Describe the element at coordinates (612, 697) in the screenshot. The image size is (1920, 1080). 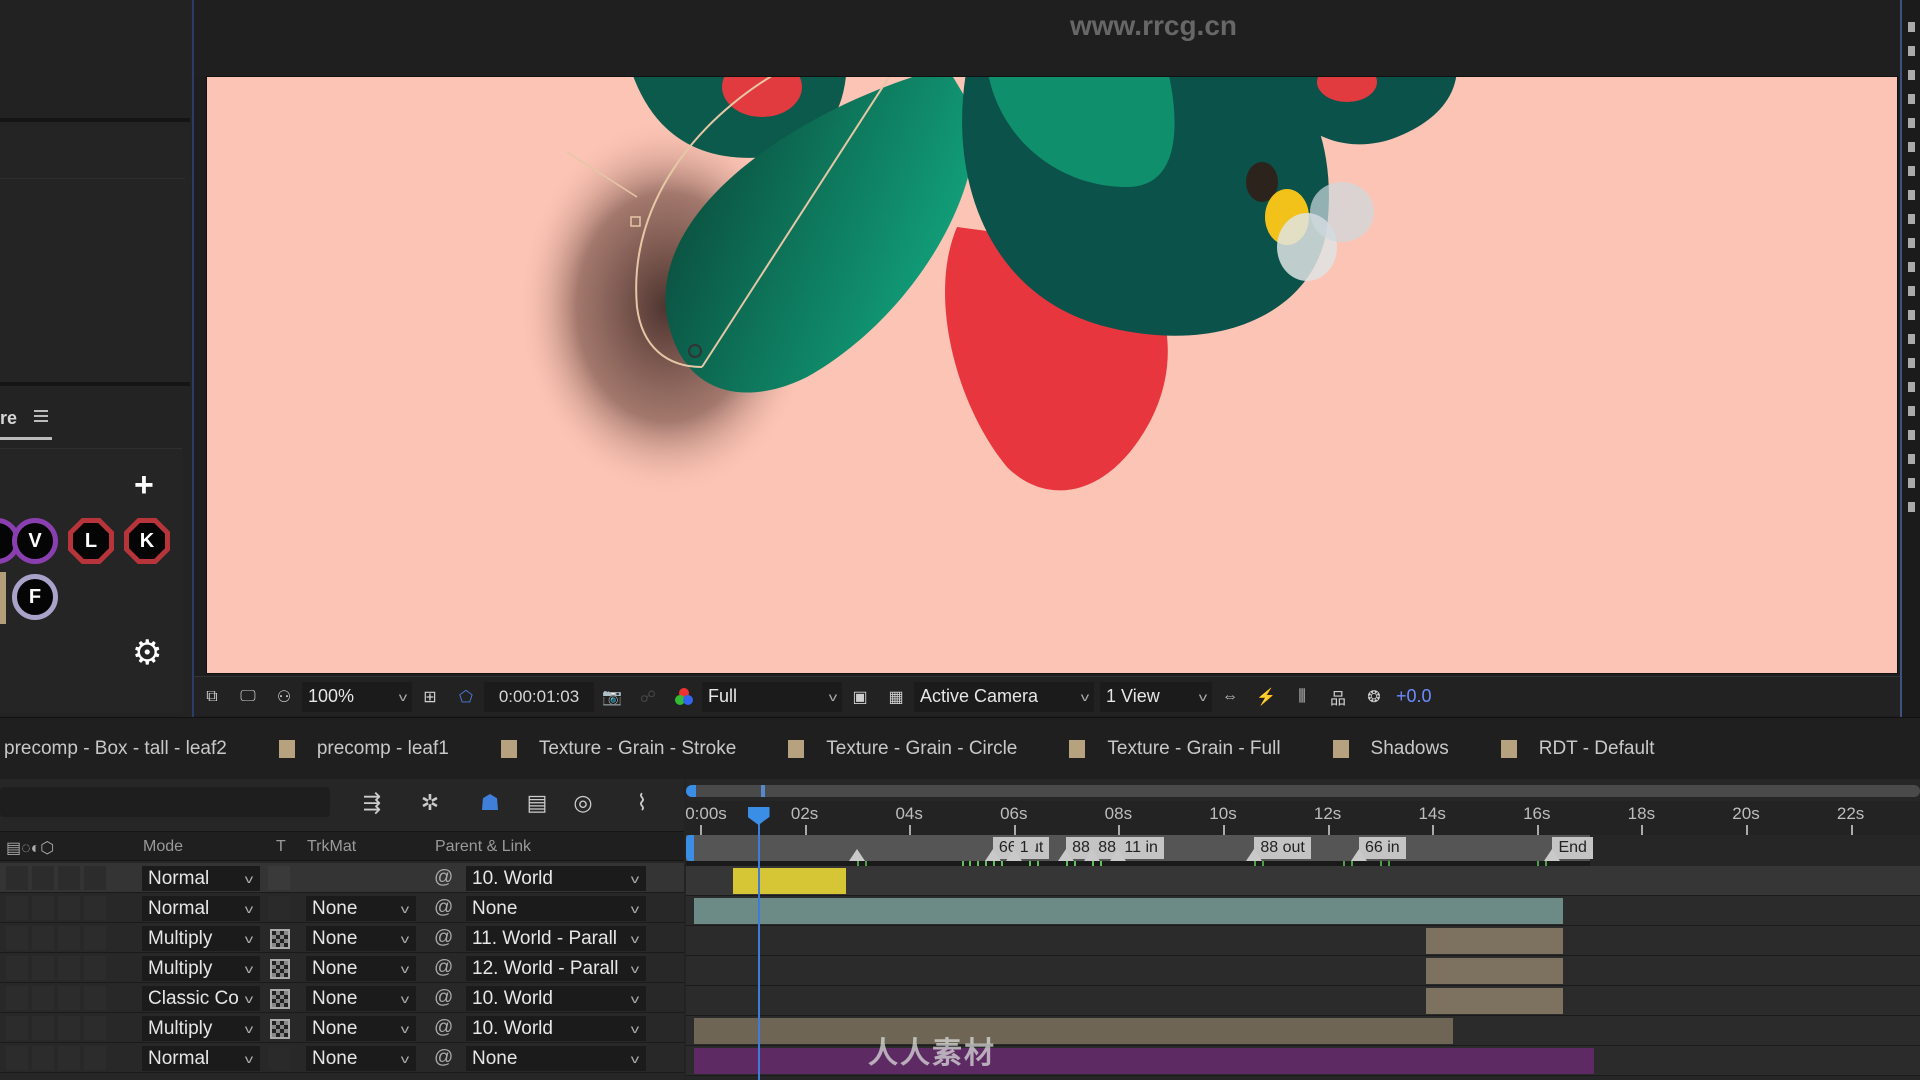
I see `camera-snapshot-icon: 📷` at that location.